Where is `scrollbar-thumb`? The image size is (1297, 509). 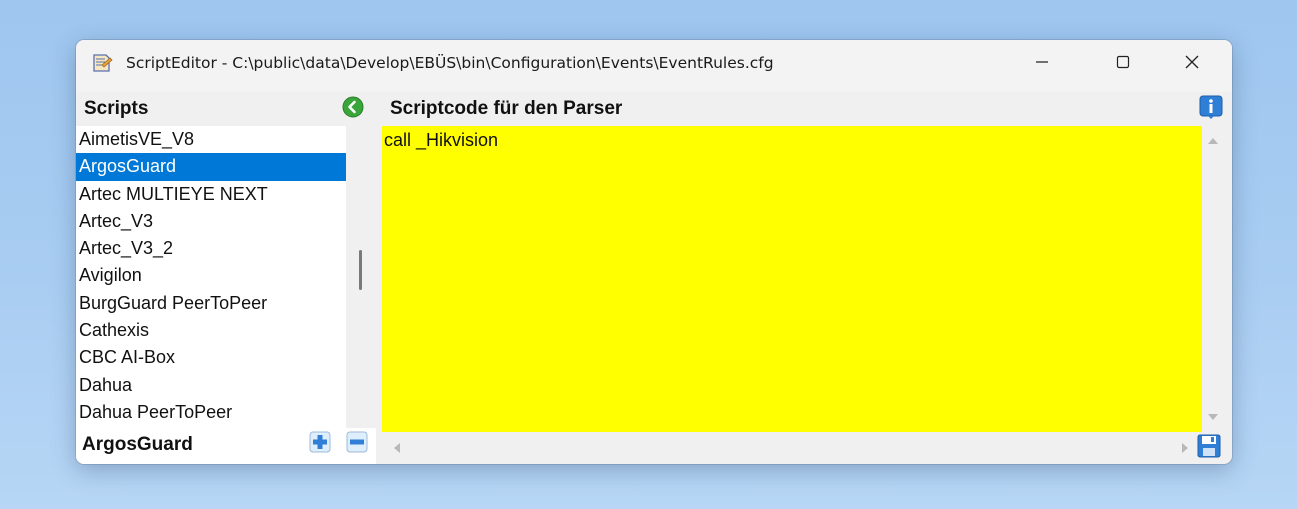 scrollbar-thumb is located at coordinates (360, 270).